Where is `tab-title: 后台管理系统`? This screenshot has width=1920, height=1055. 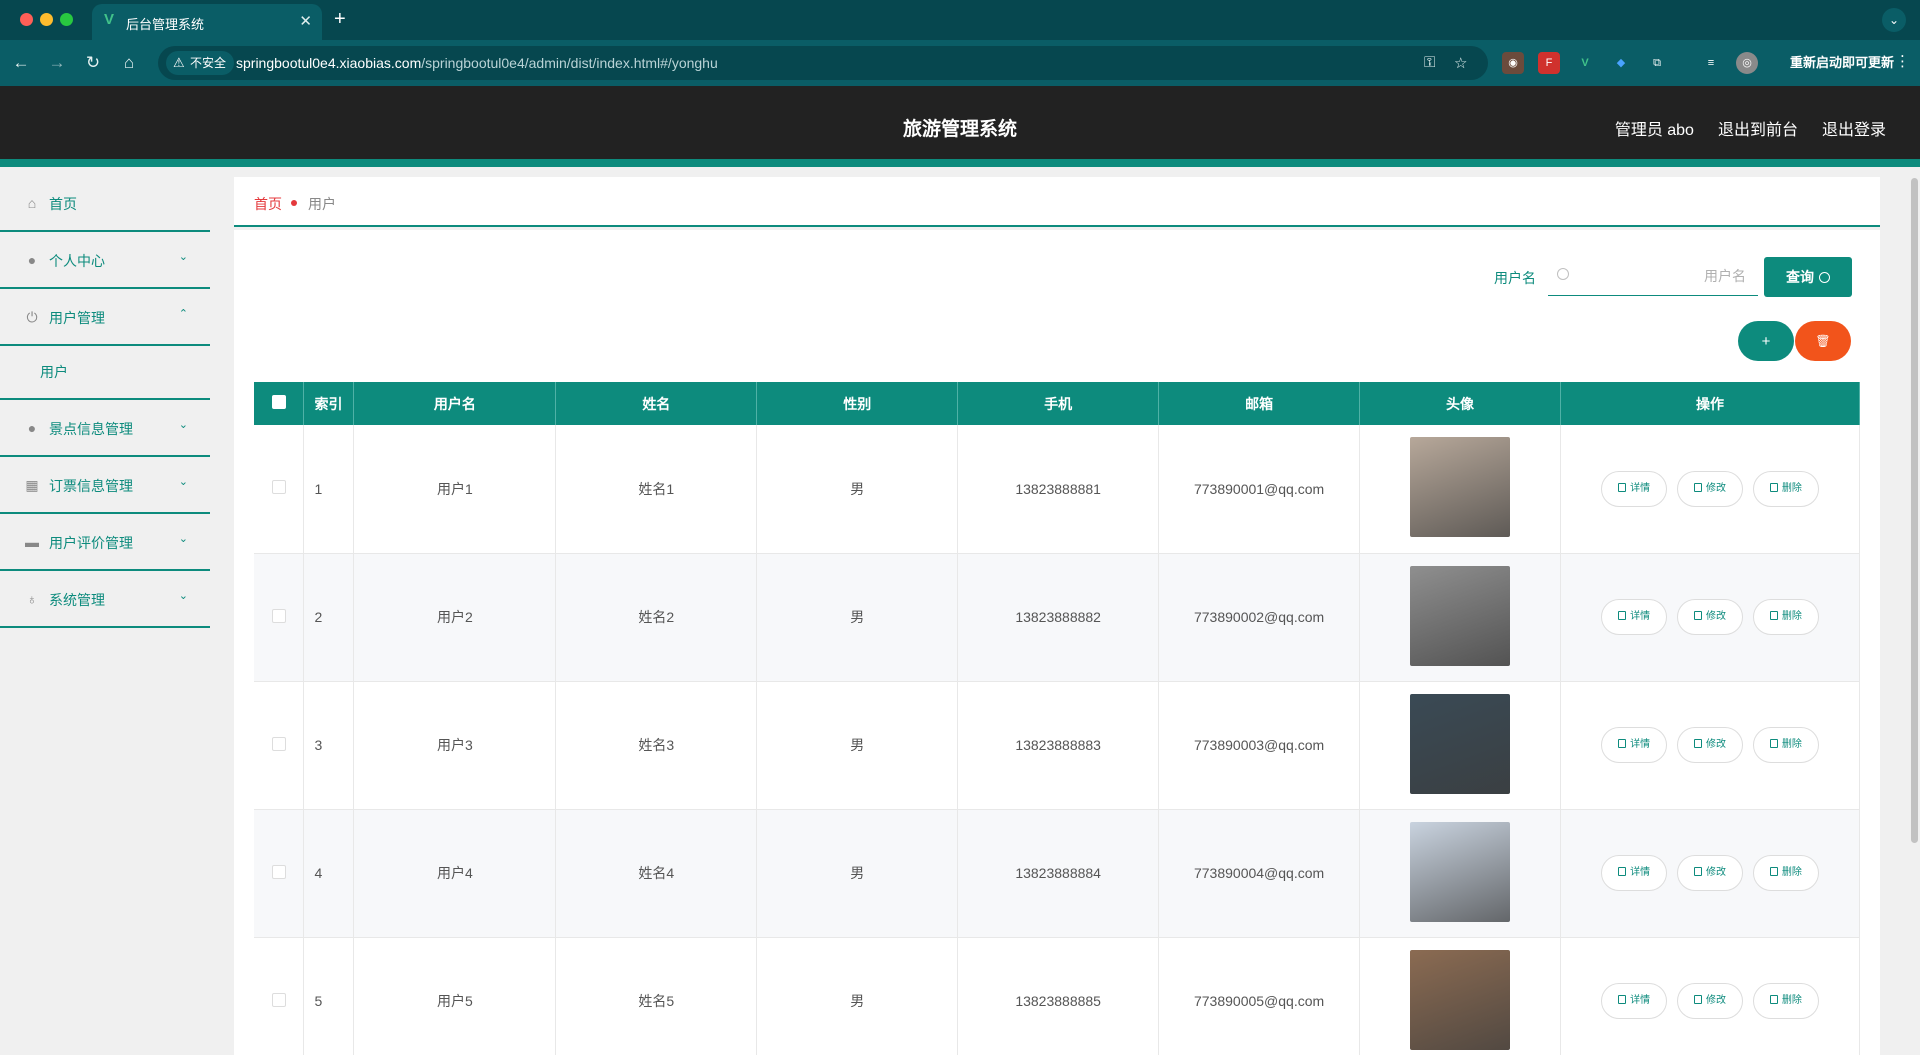
tab-title: 后台管理系统 is located at coordinates (165, 24).